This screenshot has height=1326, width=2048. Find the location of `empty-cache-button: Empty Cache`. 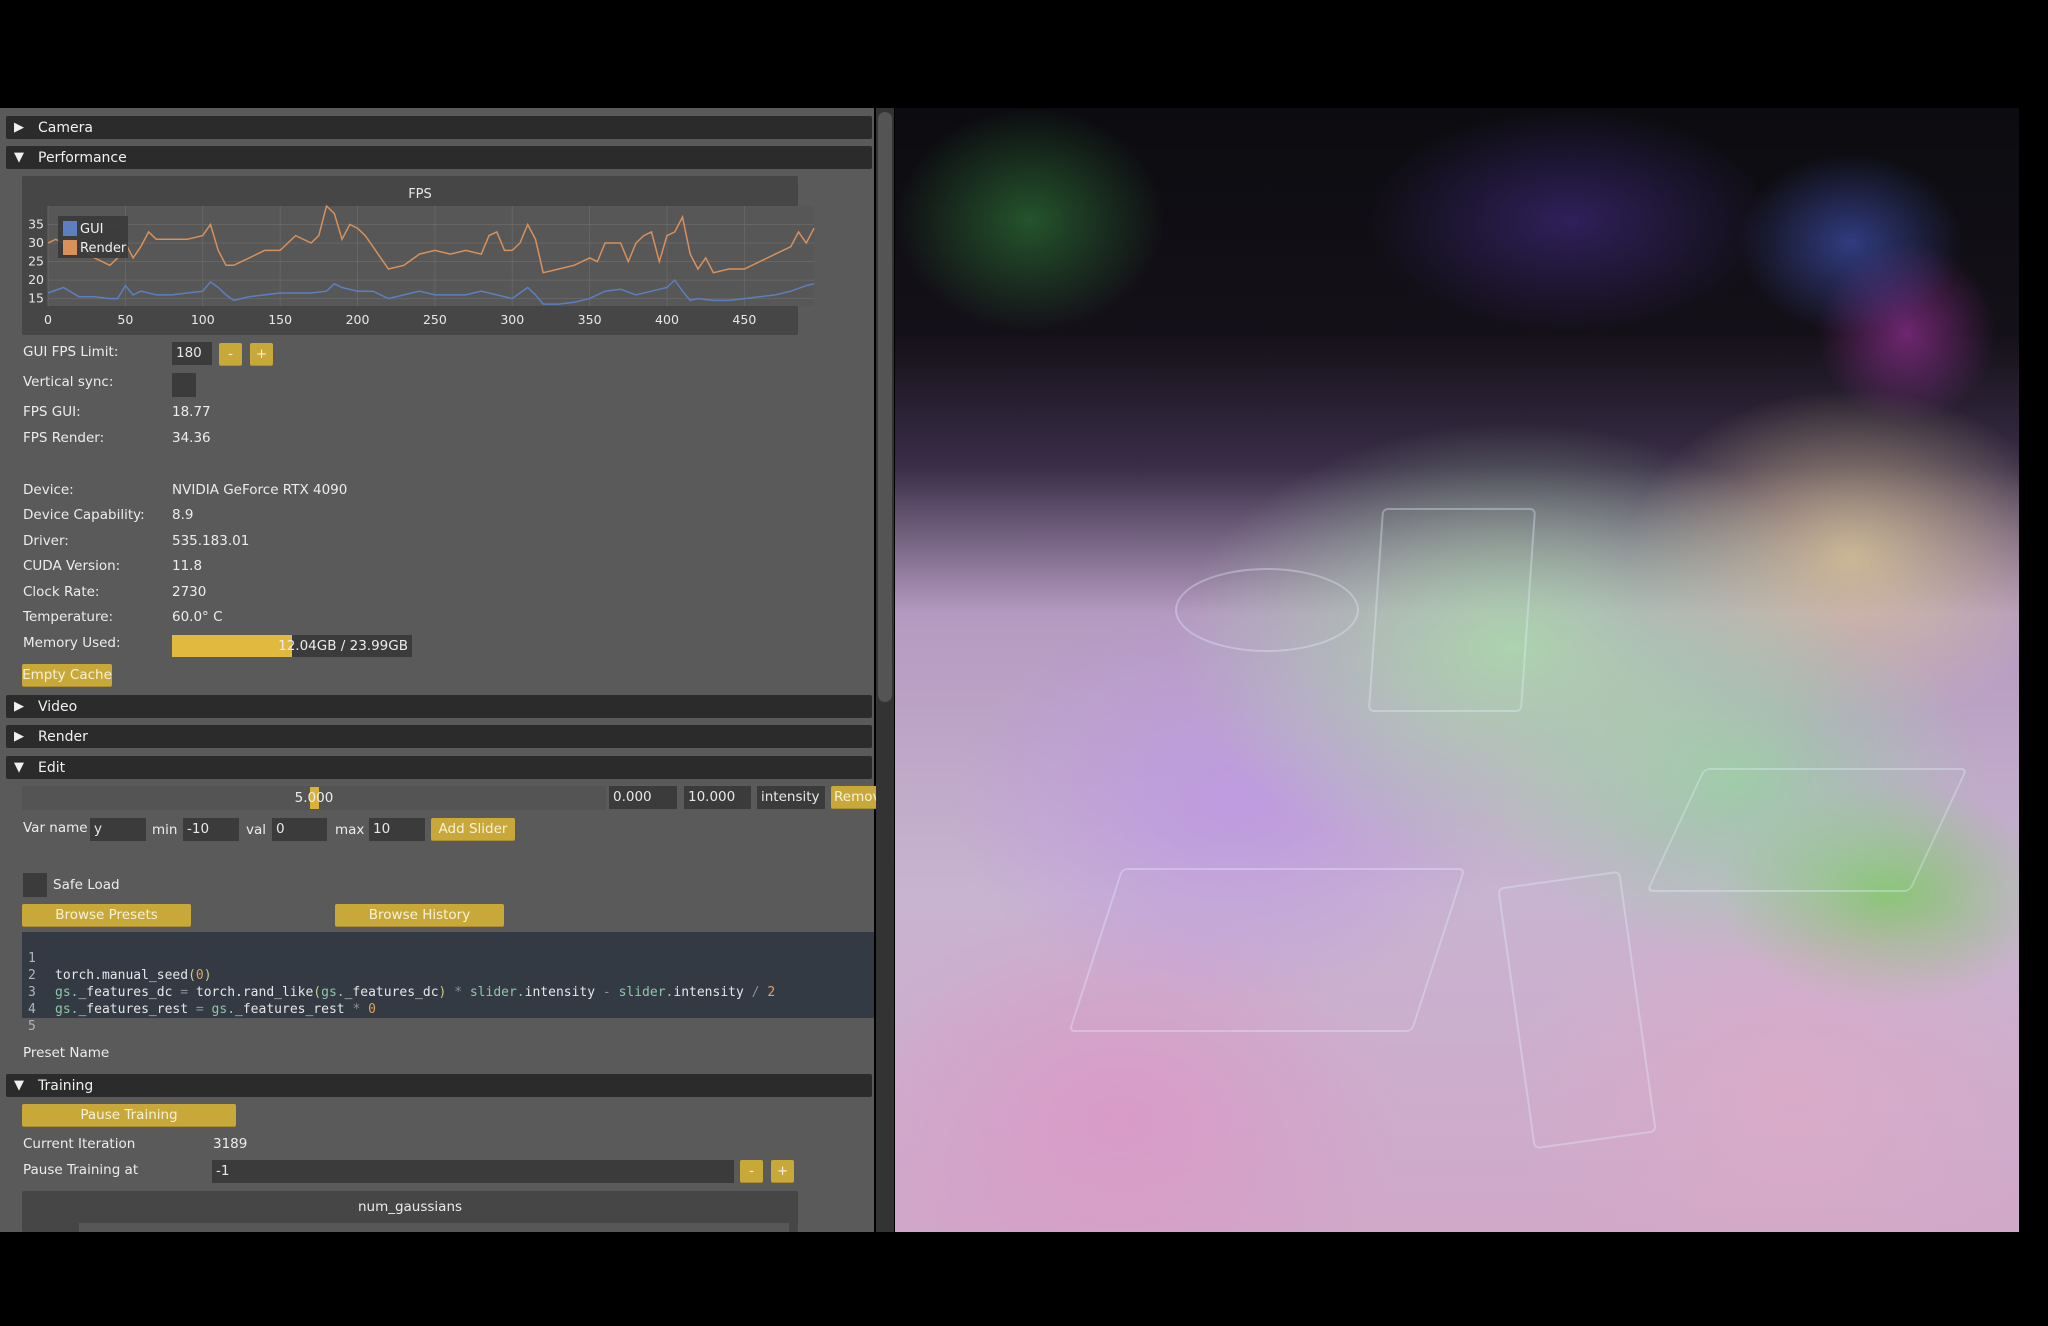

empty-cache-button: Empty Cache is located at coordinates (67, 675).